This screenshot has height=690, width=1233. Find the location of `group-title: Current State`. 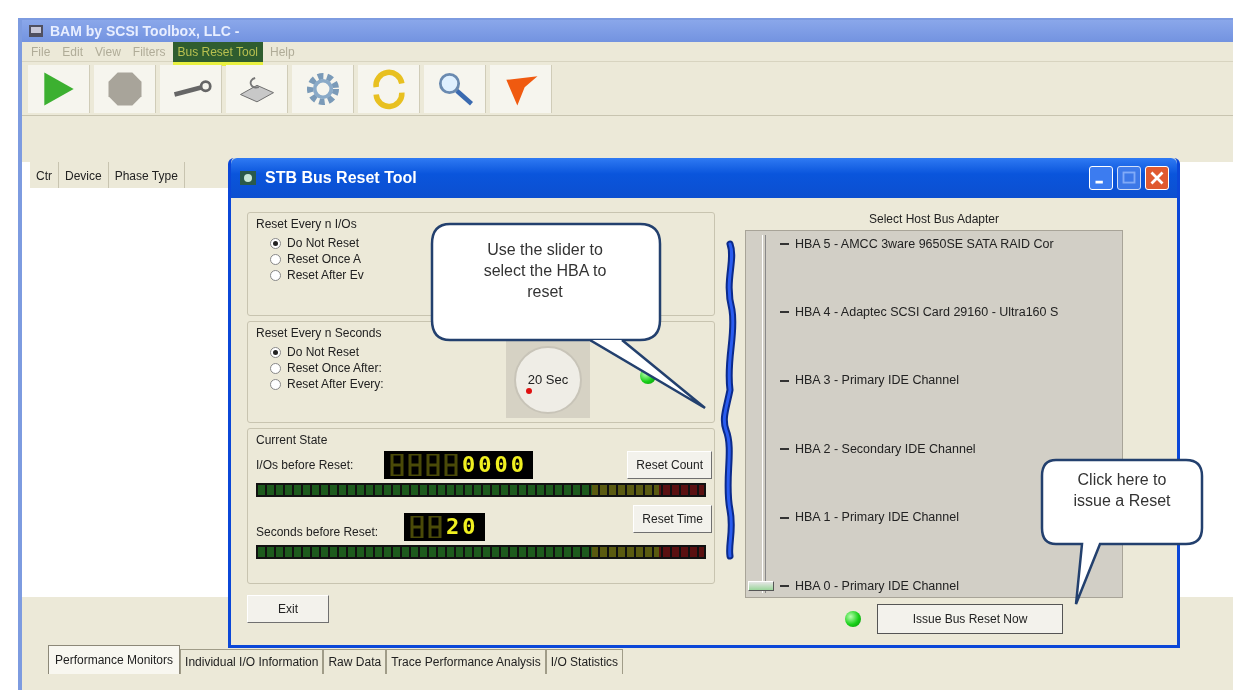

group-title: Current State is located at coordinates (292, 440).